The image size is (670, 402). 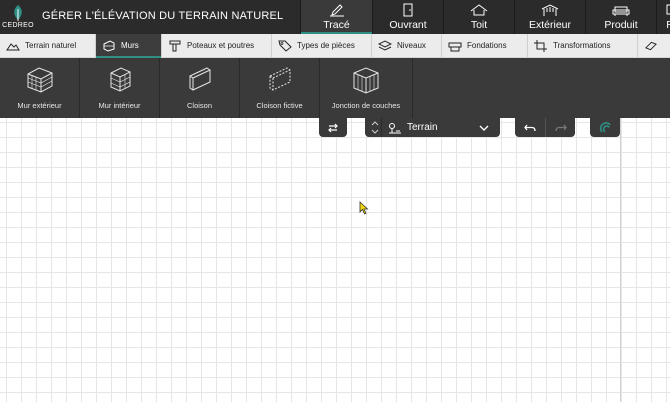 I want to click on swap-icon, so click(x=333, y=127).